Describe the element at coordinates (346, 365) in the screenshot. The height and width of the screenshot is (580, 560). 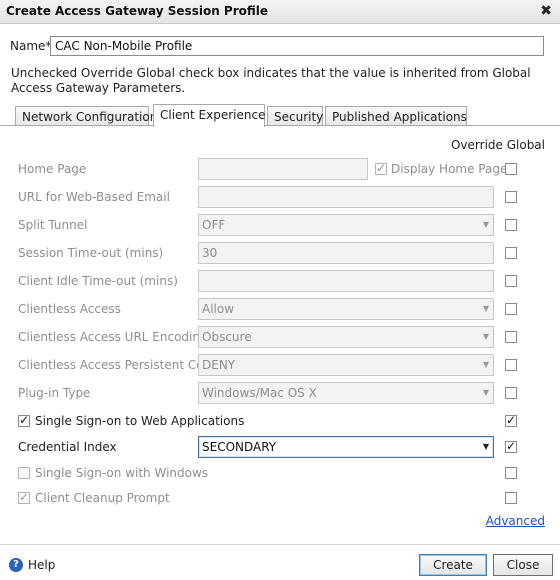
I see `clientless-persistent-cookie-select: DENY ▼` at that location.